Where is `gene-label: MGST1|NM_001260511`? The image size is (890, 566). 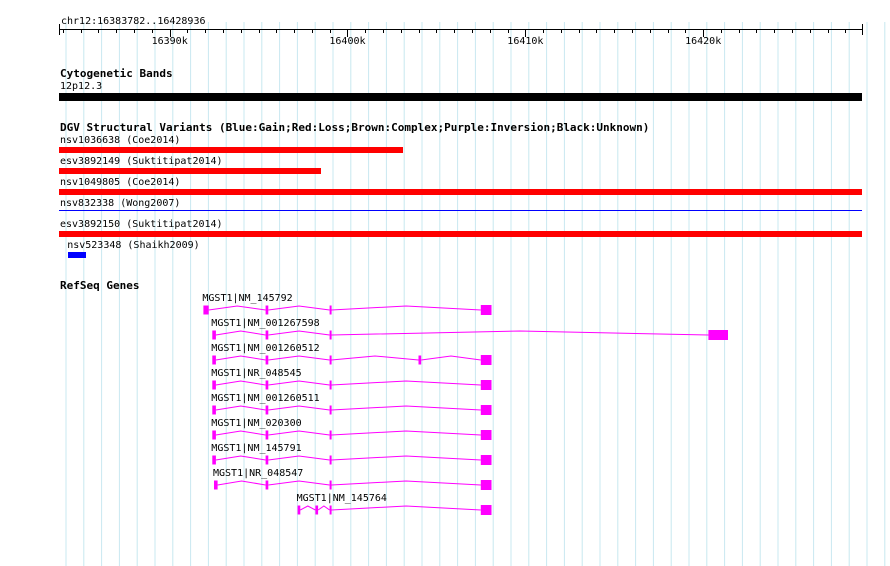 gene-label: MGST1|NM_001260511 is located at coordinates (265, 398).